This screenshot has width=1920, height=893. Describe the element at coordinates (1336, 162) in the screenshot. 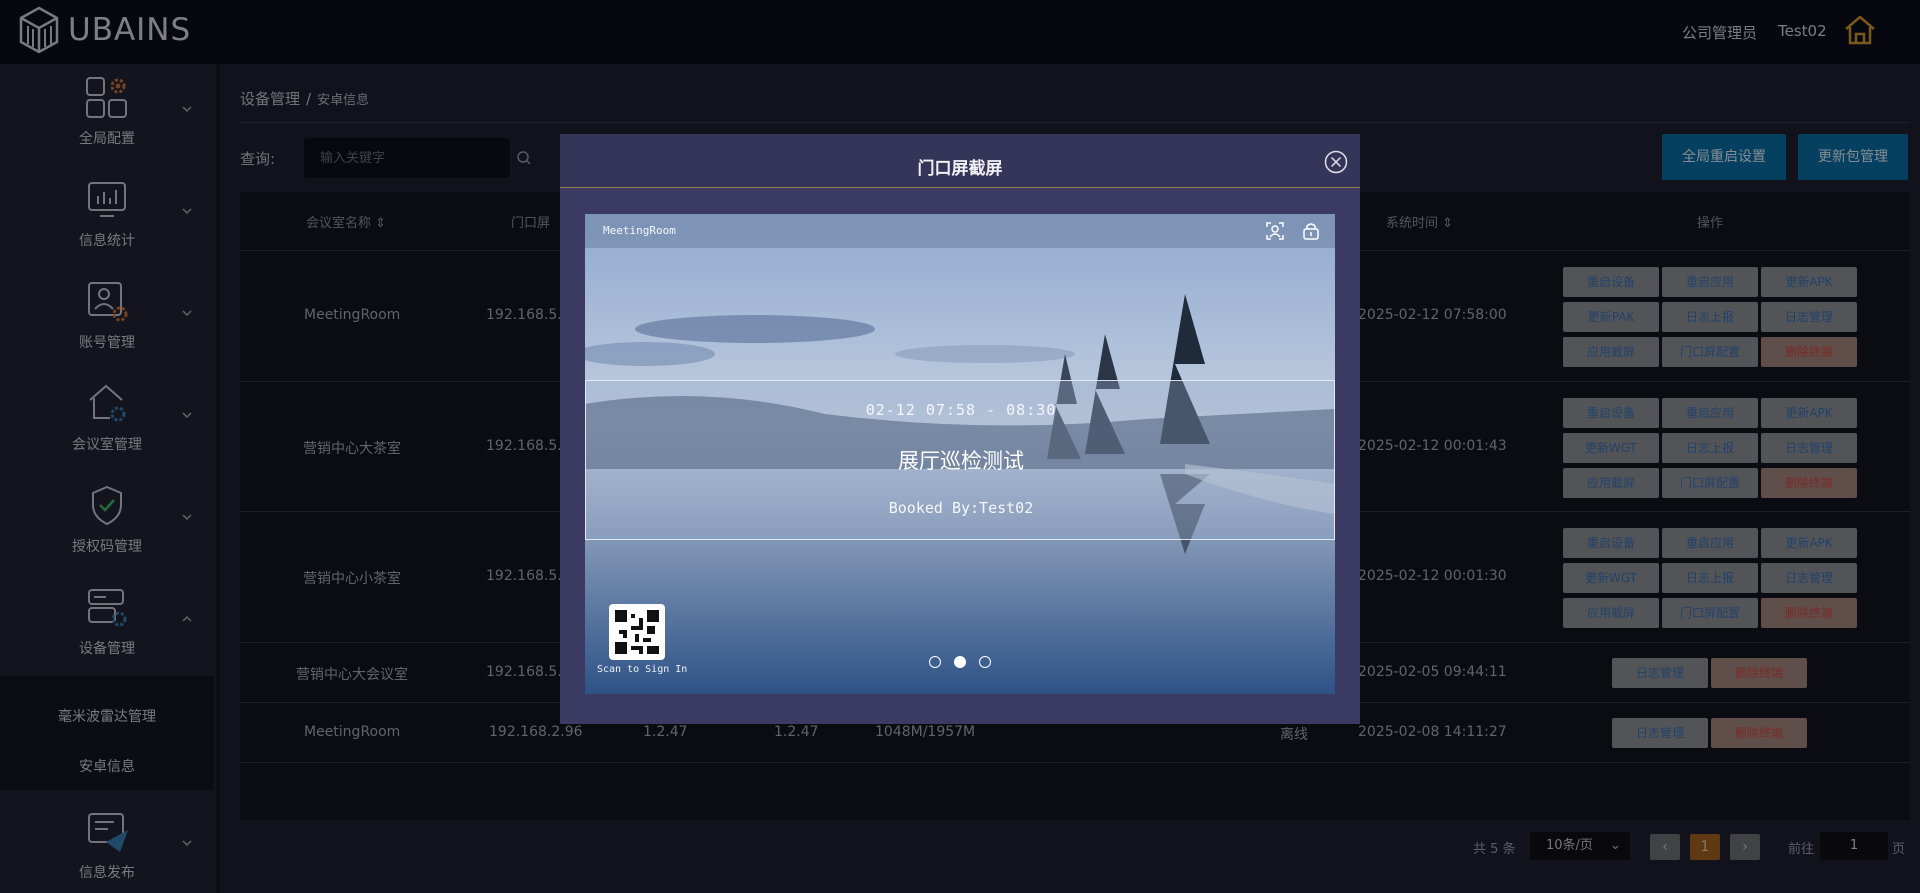

I see `close-icon` at that location.